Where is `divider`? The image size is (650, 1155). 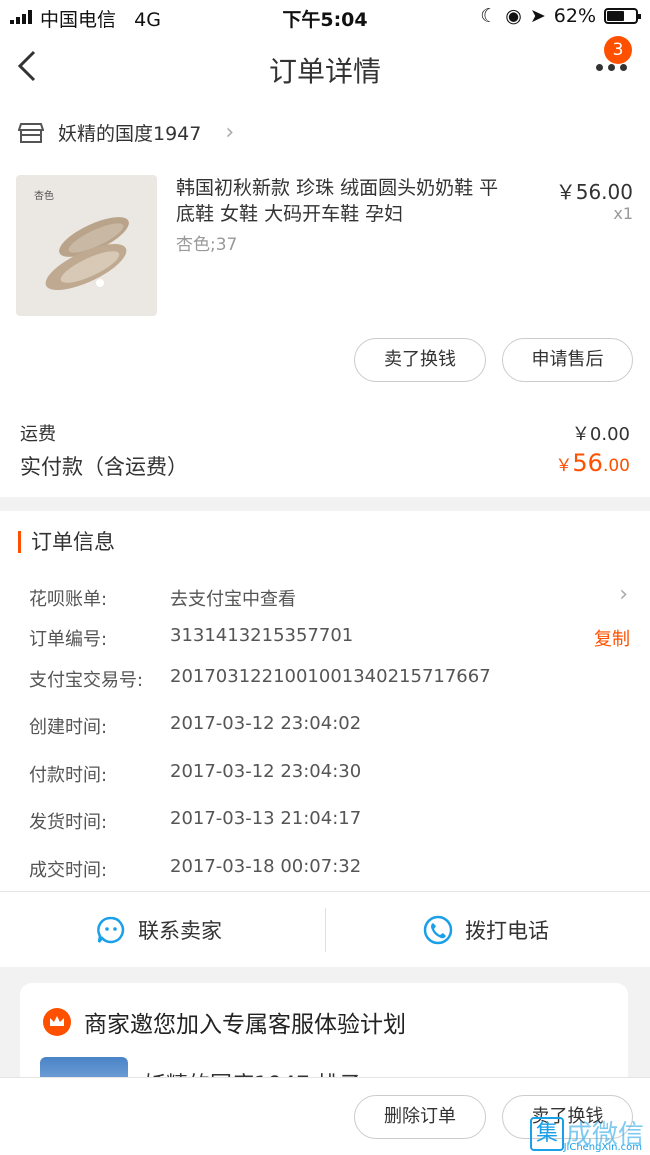 divider is located at coordinates (325, 930).